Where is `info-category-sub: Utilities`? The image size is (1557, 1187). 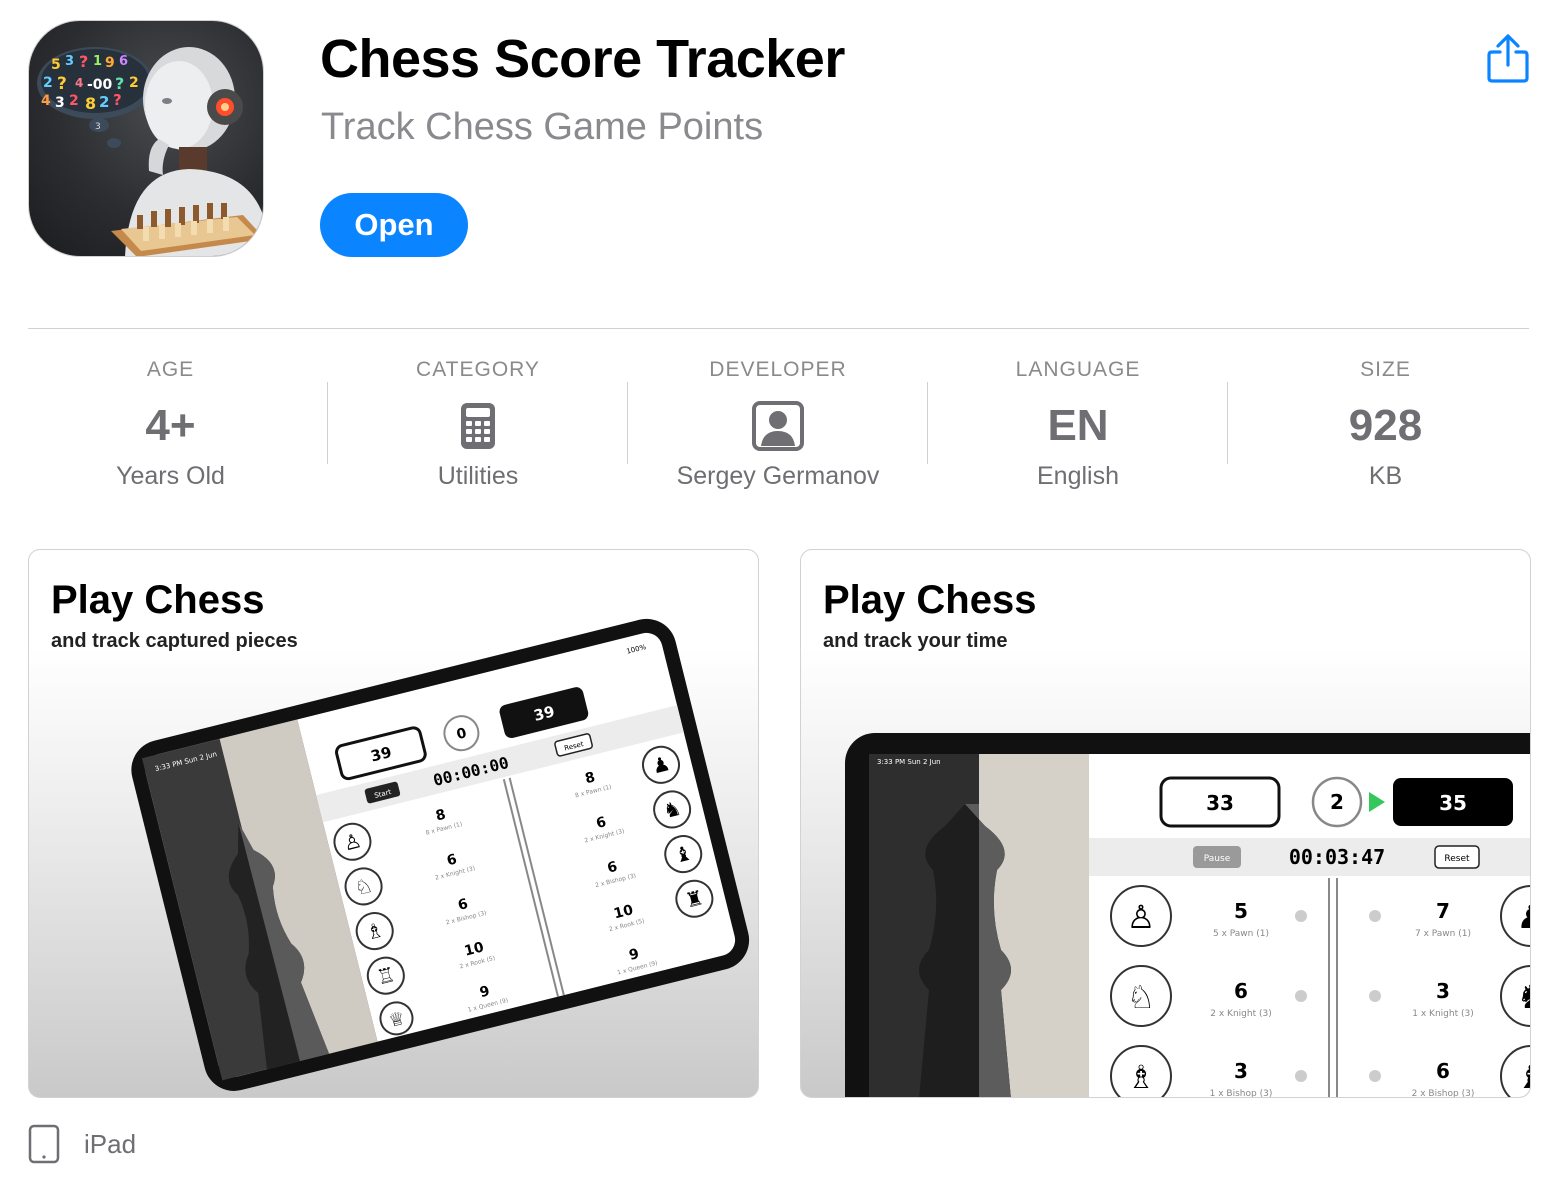
info-category-sub: Utilities is located at coordinates (478, 476).